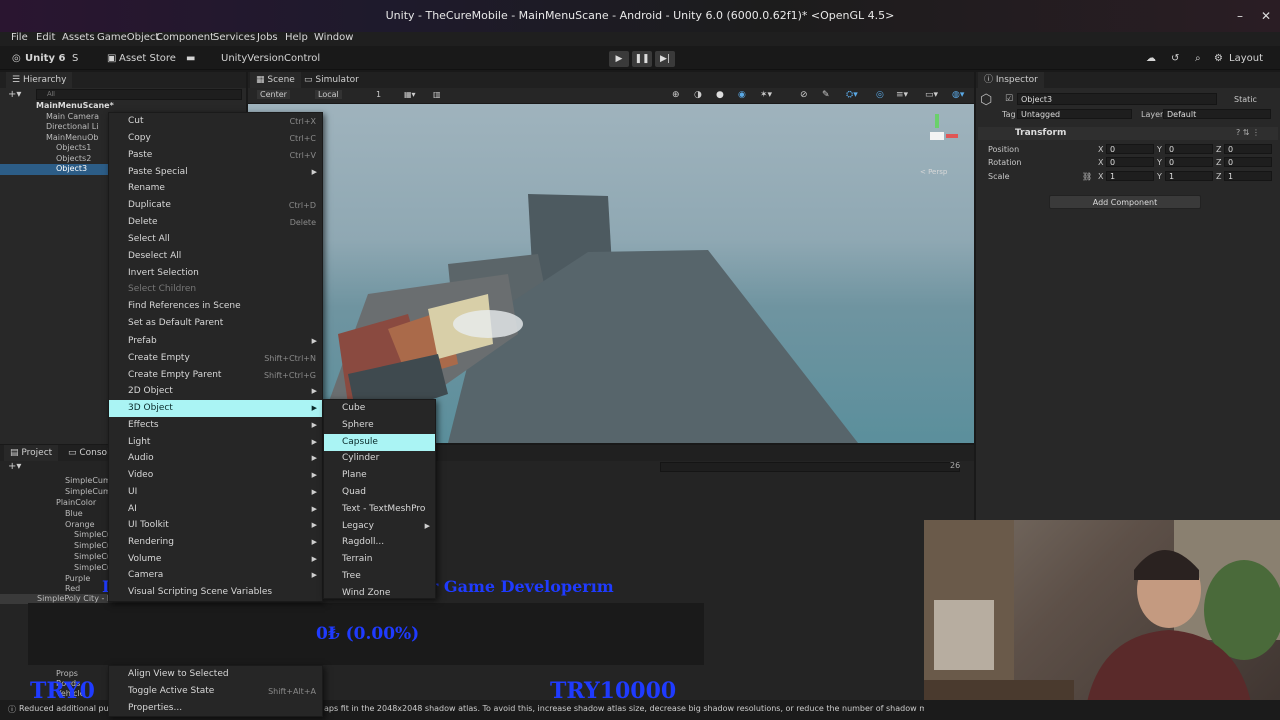 The width and height of the screenshot is (1280, 720). What do you see at coordinates (215, 559) in the screenshot?
I see `context-menu-item: Volume ▶` at bounding box center [215, 559].